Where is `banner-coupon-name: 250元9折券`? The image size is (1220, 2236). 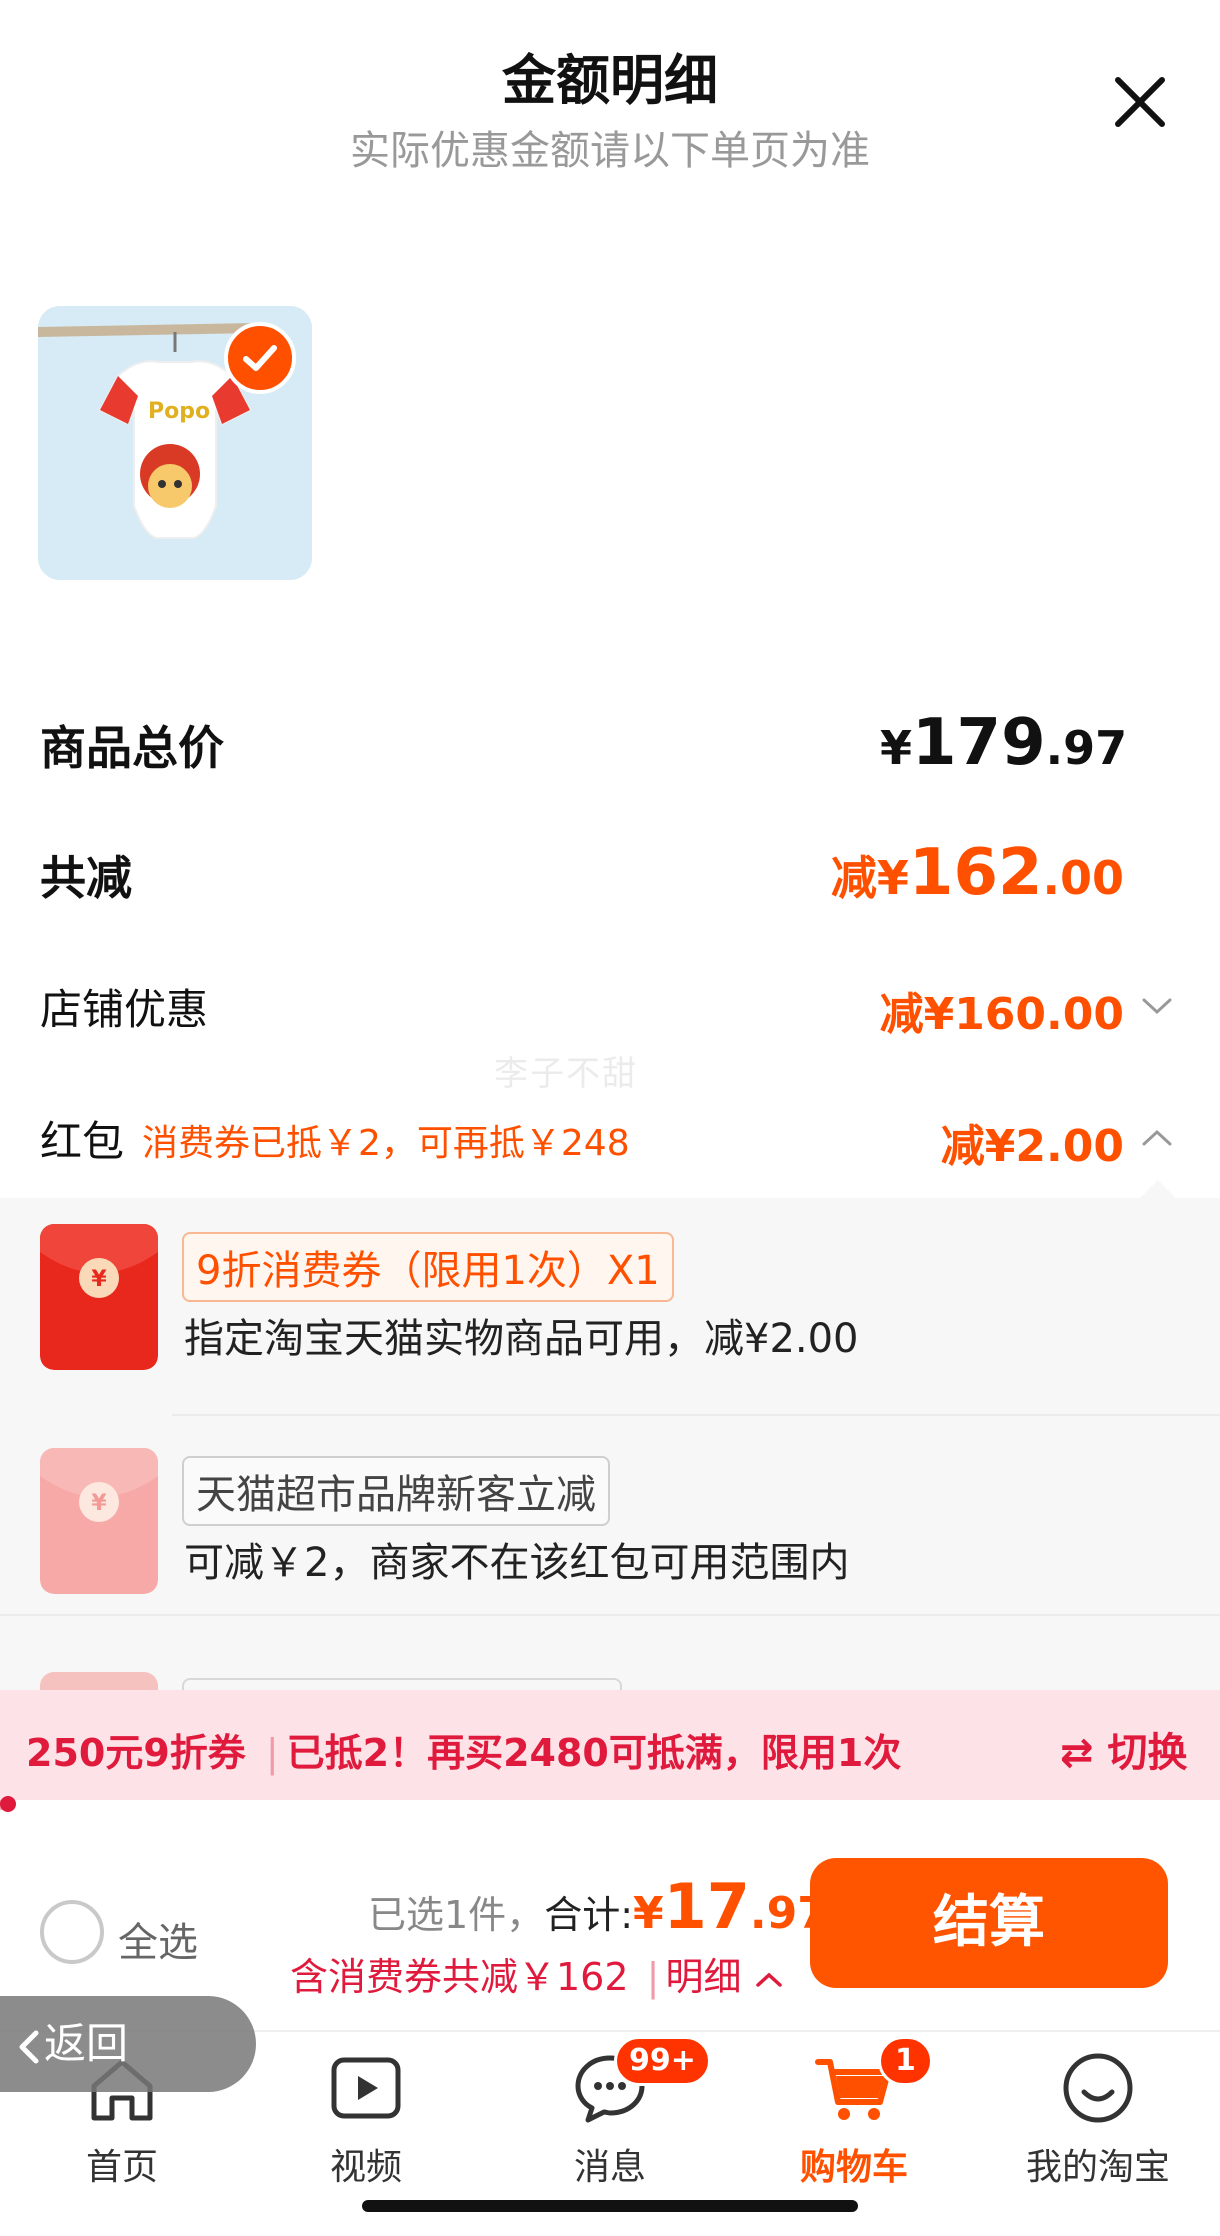 banner-coupon-name: 250元9折券 is located at coordinates (136, 1753).